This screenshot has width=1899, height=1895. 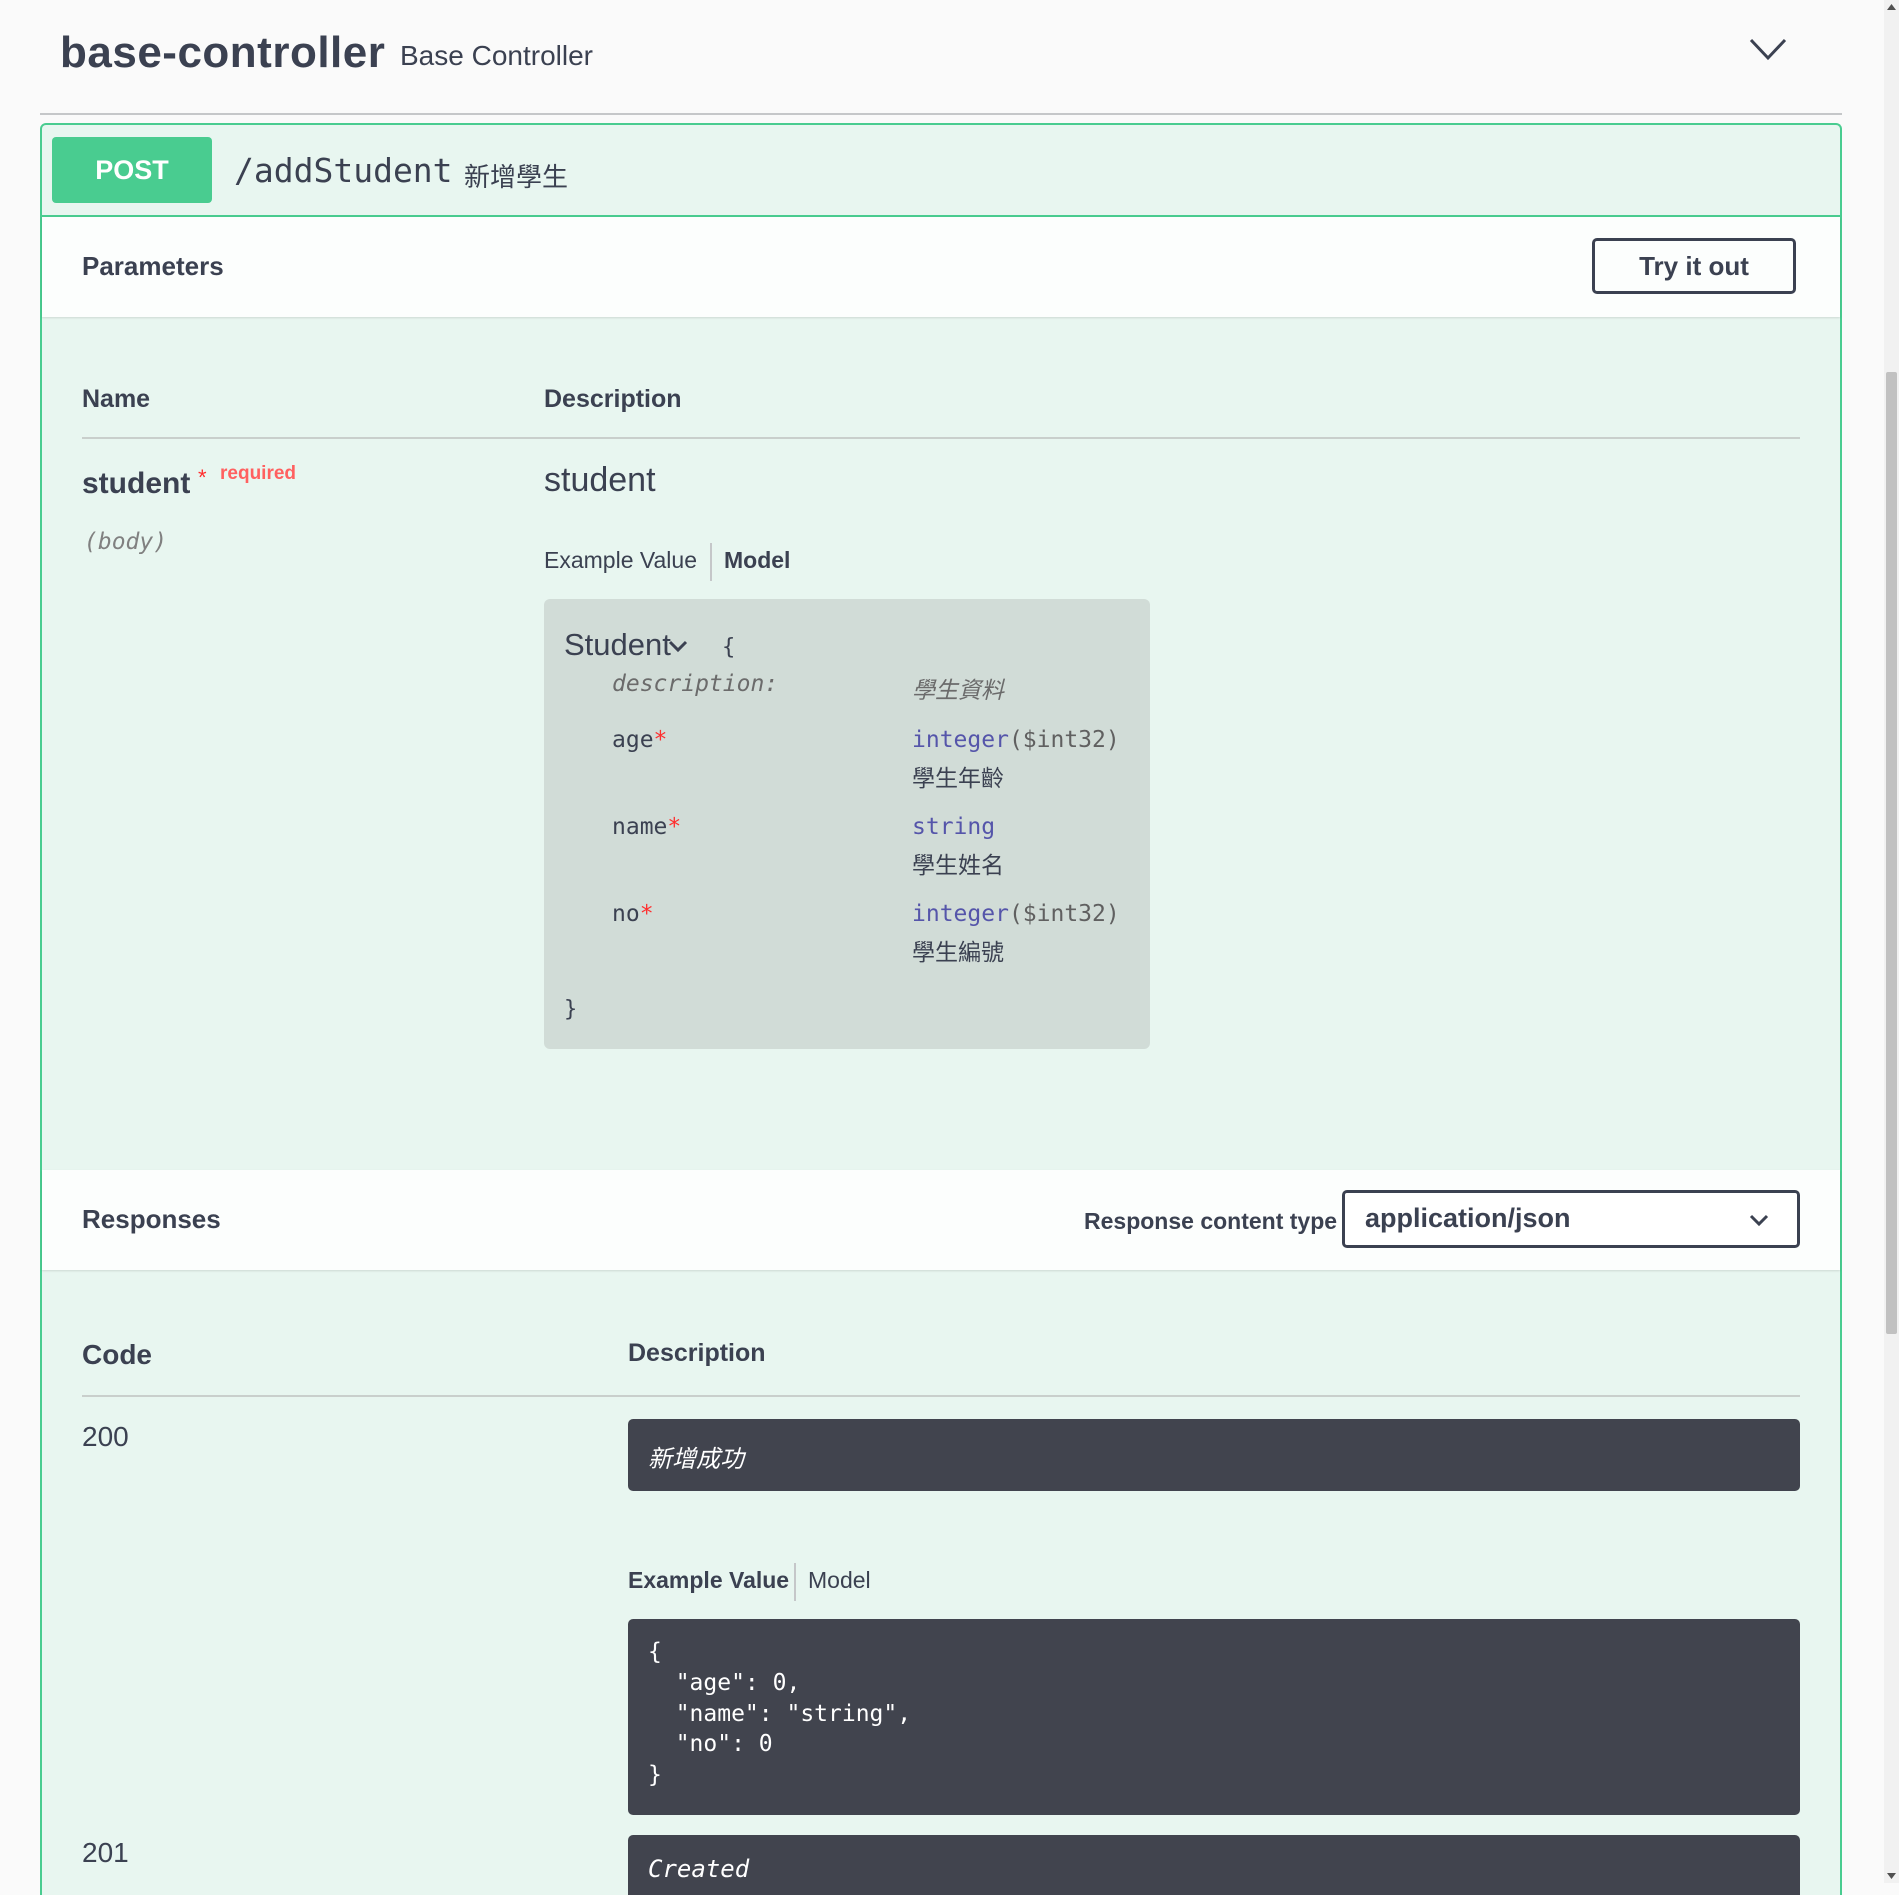 I want to click on required-star: *, so click(x=202, y=477).